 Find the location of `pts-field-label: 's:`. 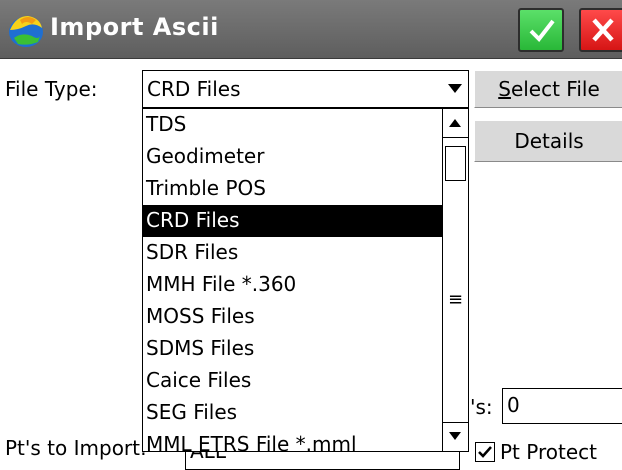

pts-field-label: 's: is located at coordinates (481, 407).